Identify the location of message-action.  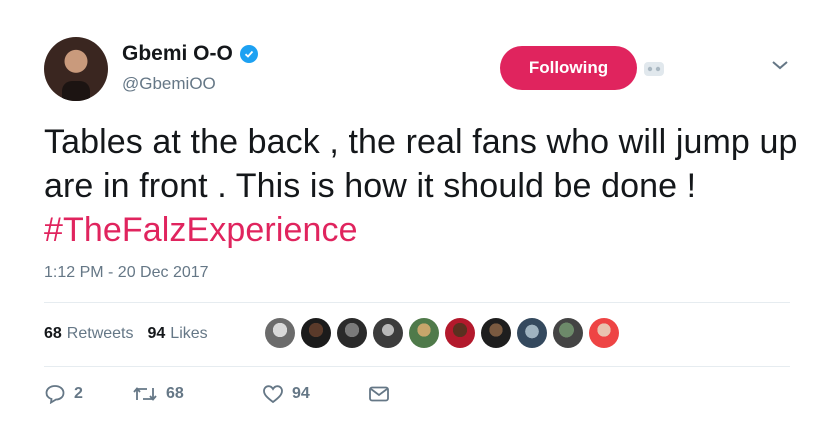
(379, 394).